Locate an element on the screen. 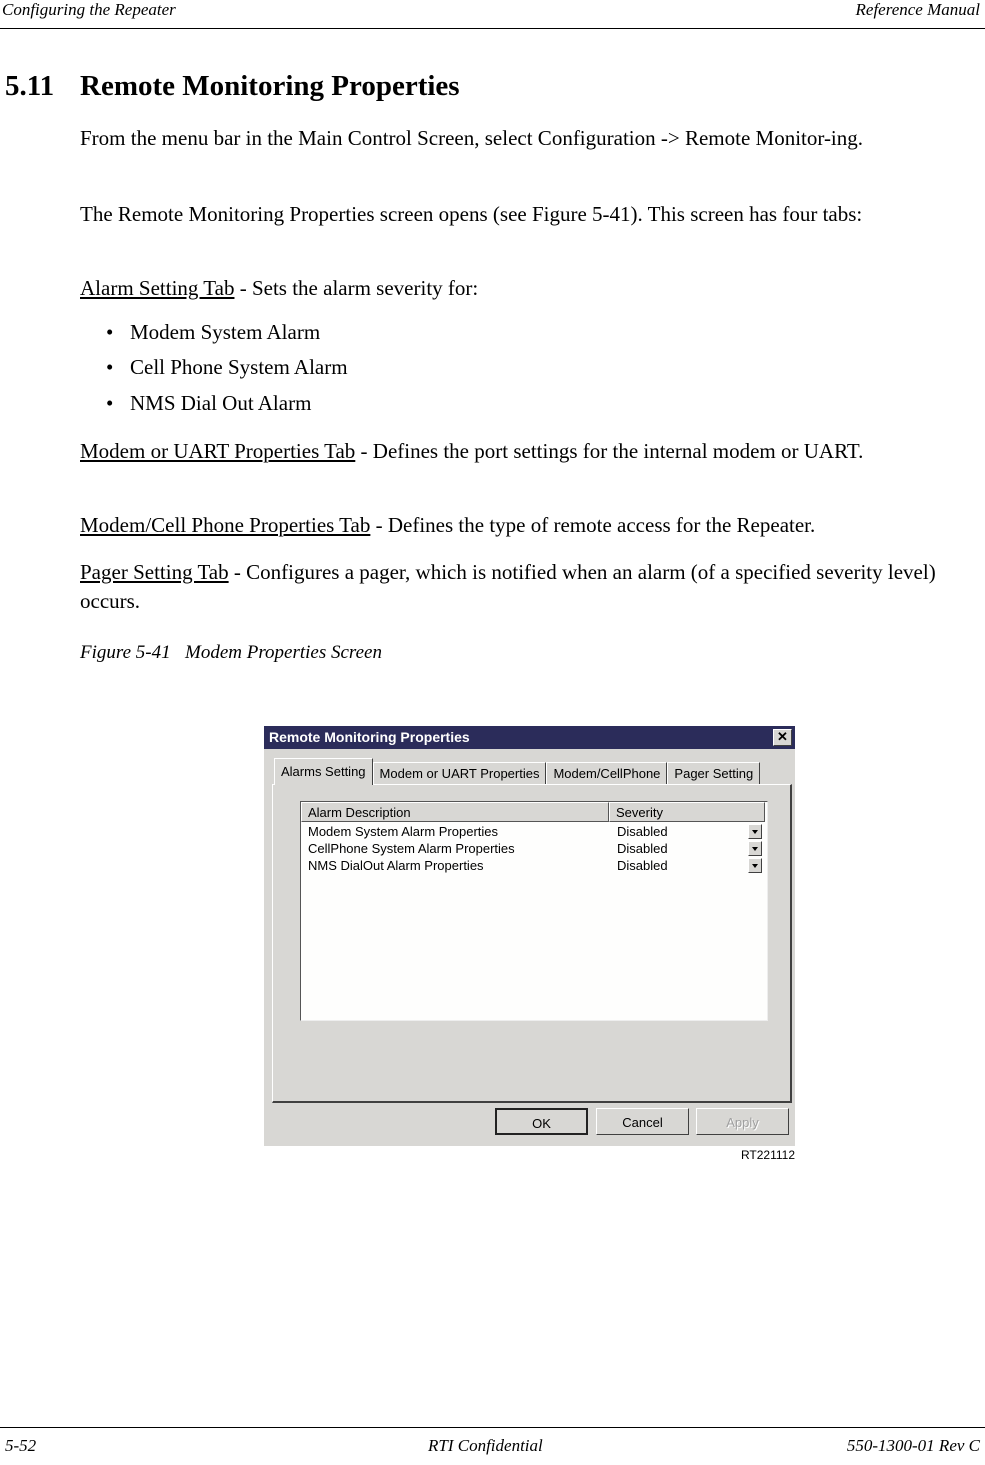  modem-cellphone-tab-link: Modem/Cell Phone Properties Tab is located at coordinates (225, 525).